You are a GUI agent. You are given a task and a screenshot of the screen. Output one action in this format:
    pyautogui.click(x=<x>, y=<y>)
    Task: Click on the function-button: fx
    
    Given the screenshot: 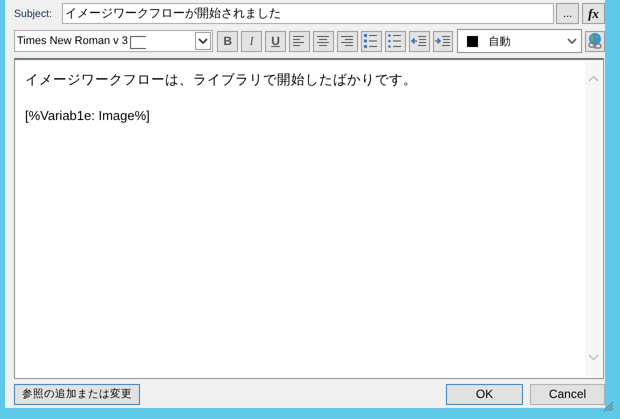 What is the action you would take?
    pyautogui.click(x=593, y=13)
    